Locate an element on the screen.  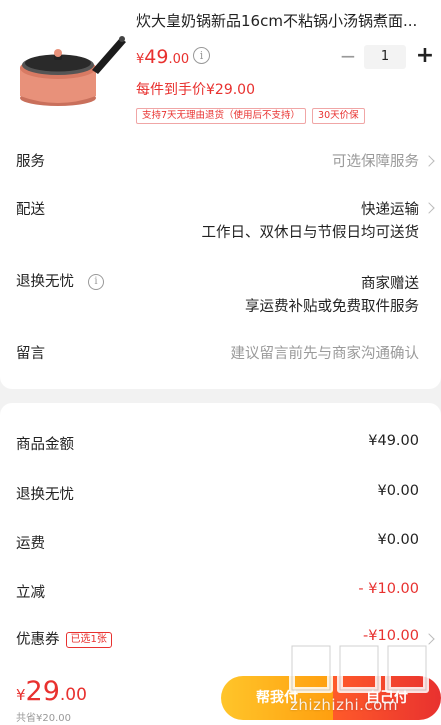
minus-button: − is located at coordinates (348, 56).